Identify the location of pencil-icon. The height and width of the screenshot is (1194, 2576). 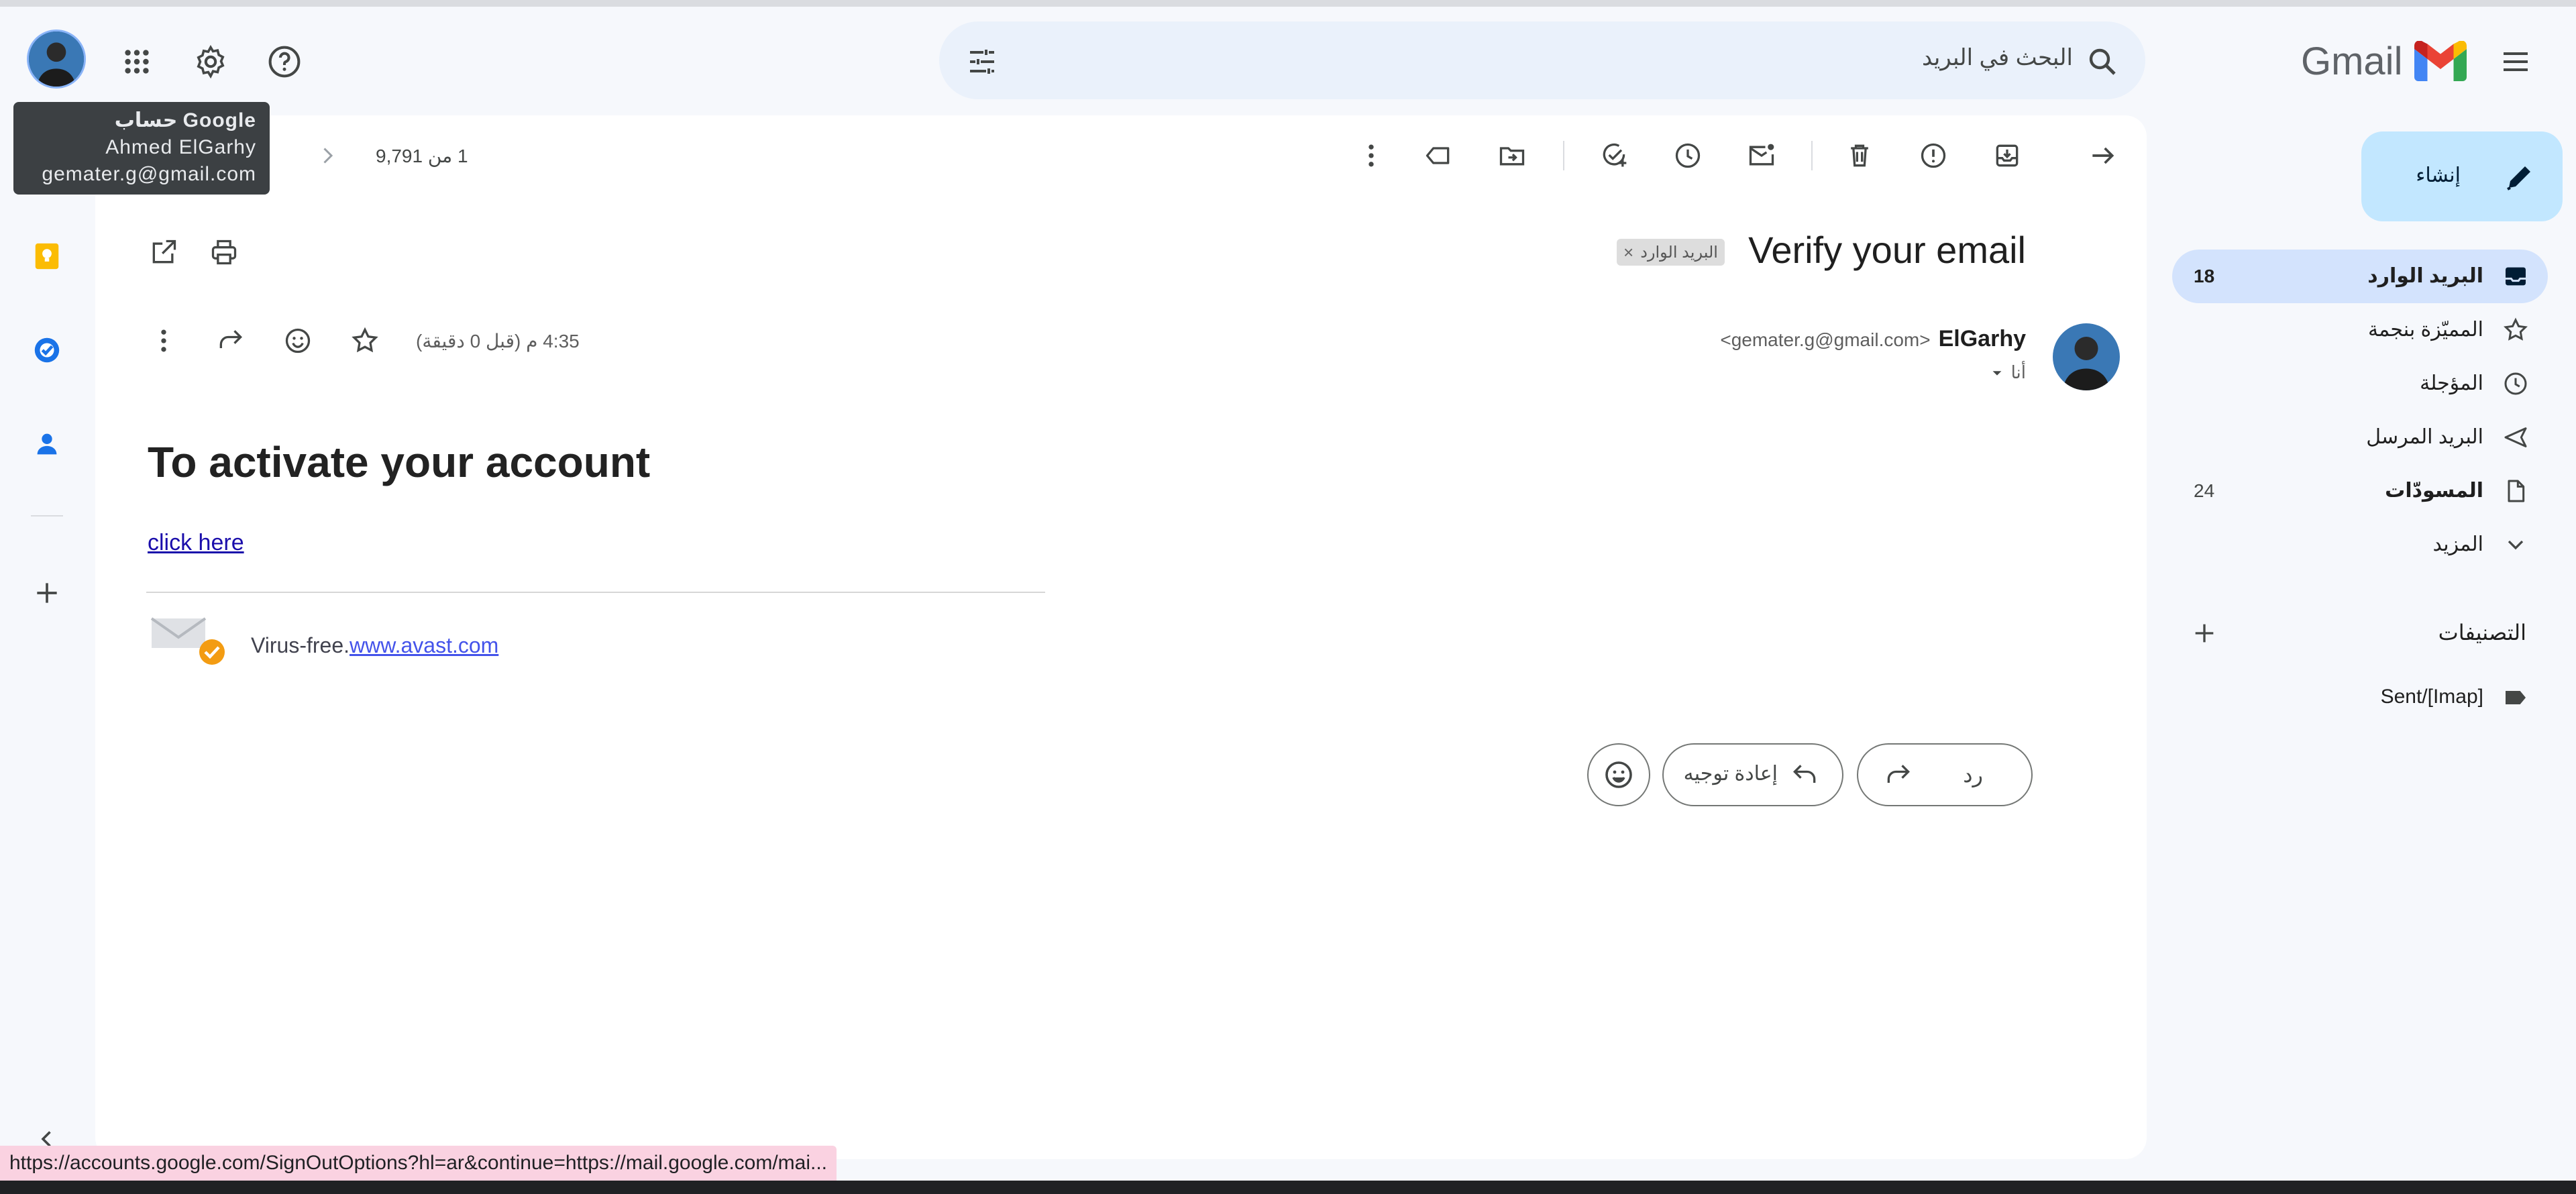
(2518, 178).